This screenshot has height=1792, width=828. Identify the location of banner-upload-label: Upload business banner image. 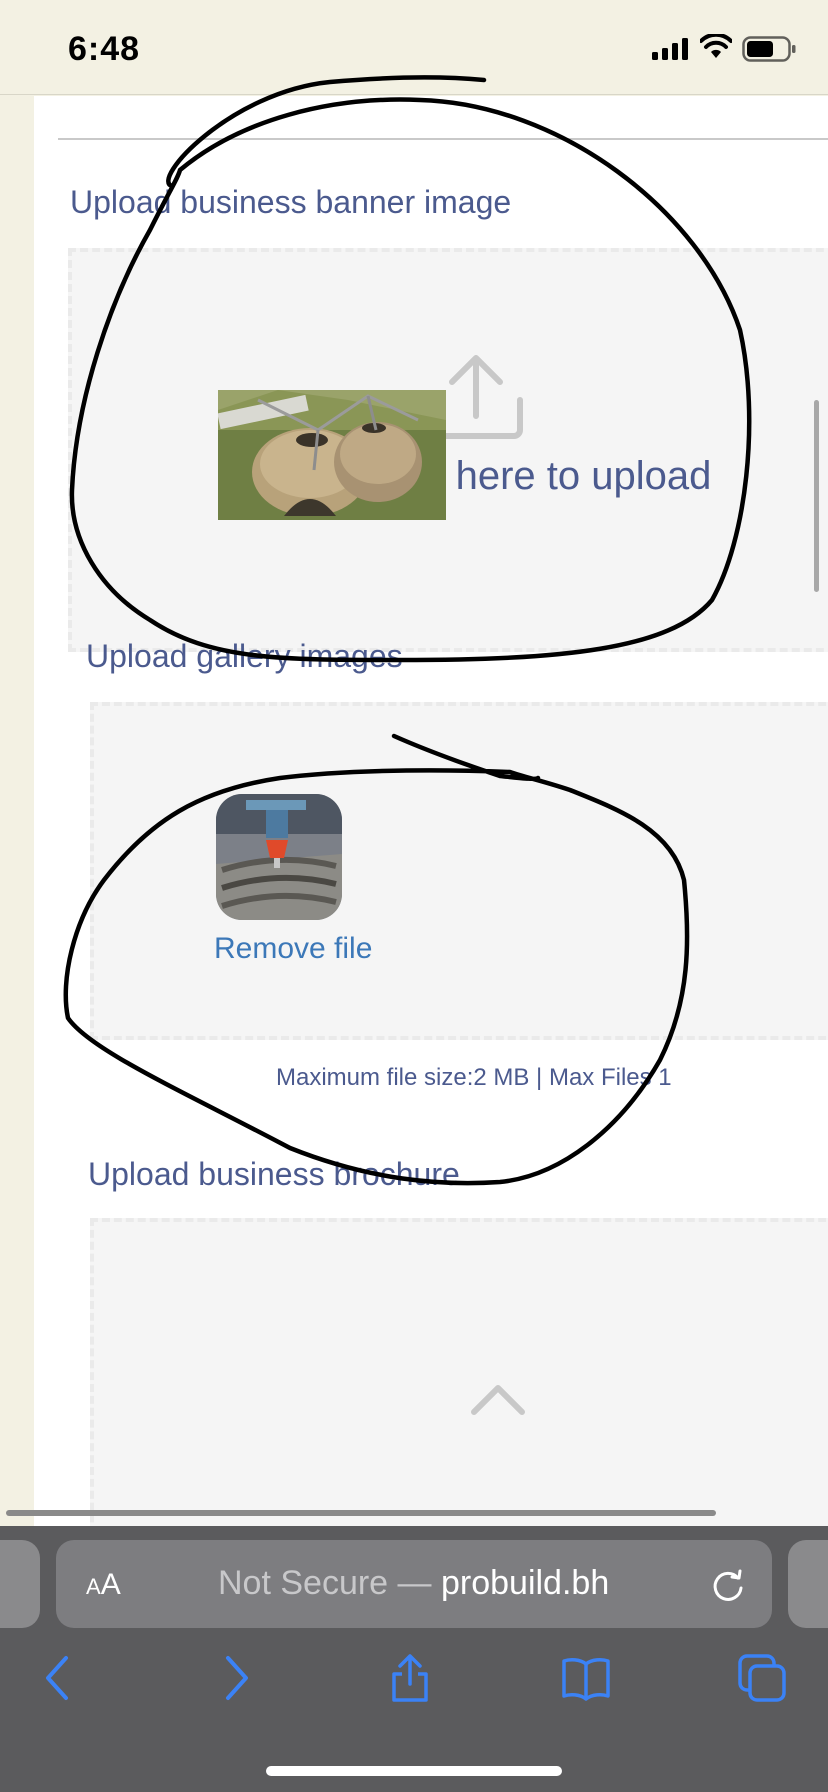
(291, 202).